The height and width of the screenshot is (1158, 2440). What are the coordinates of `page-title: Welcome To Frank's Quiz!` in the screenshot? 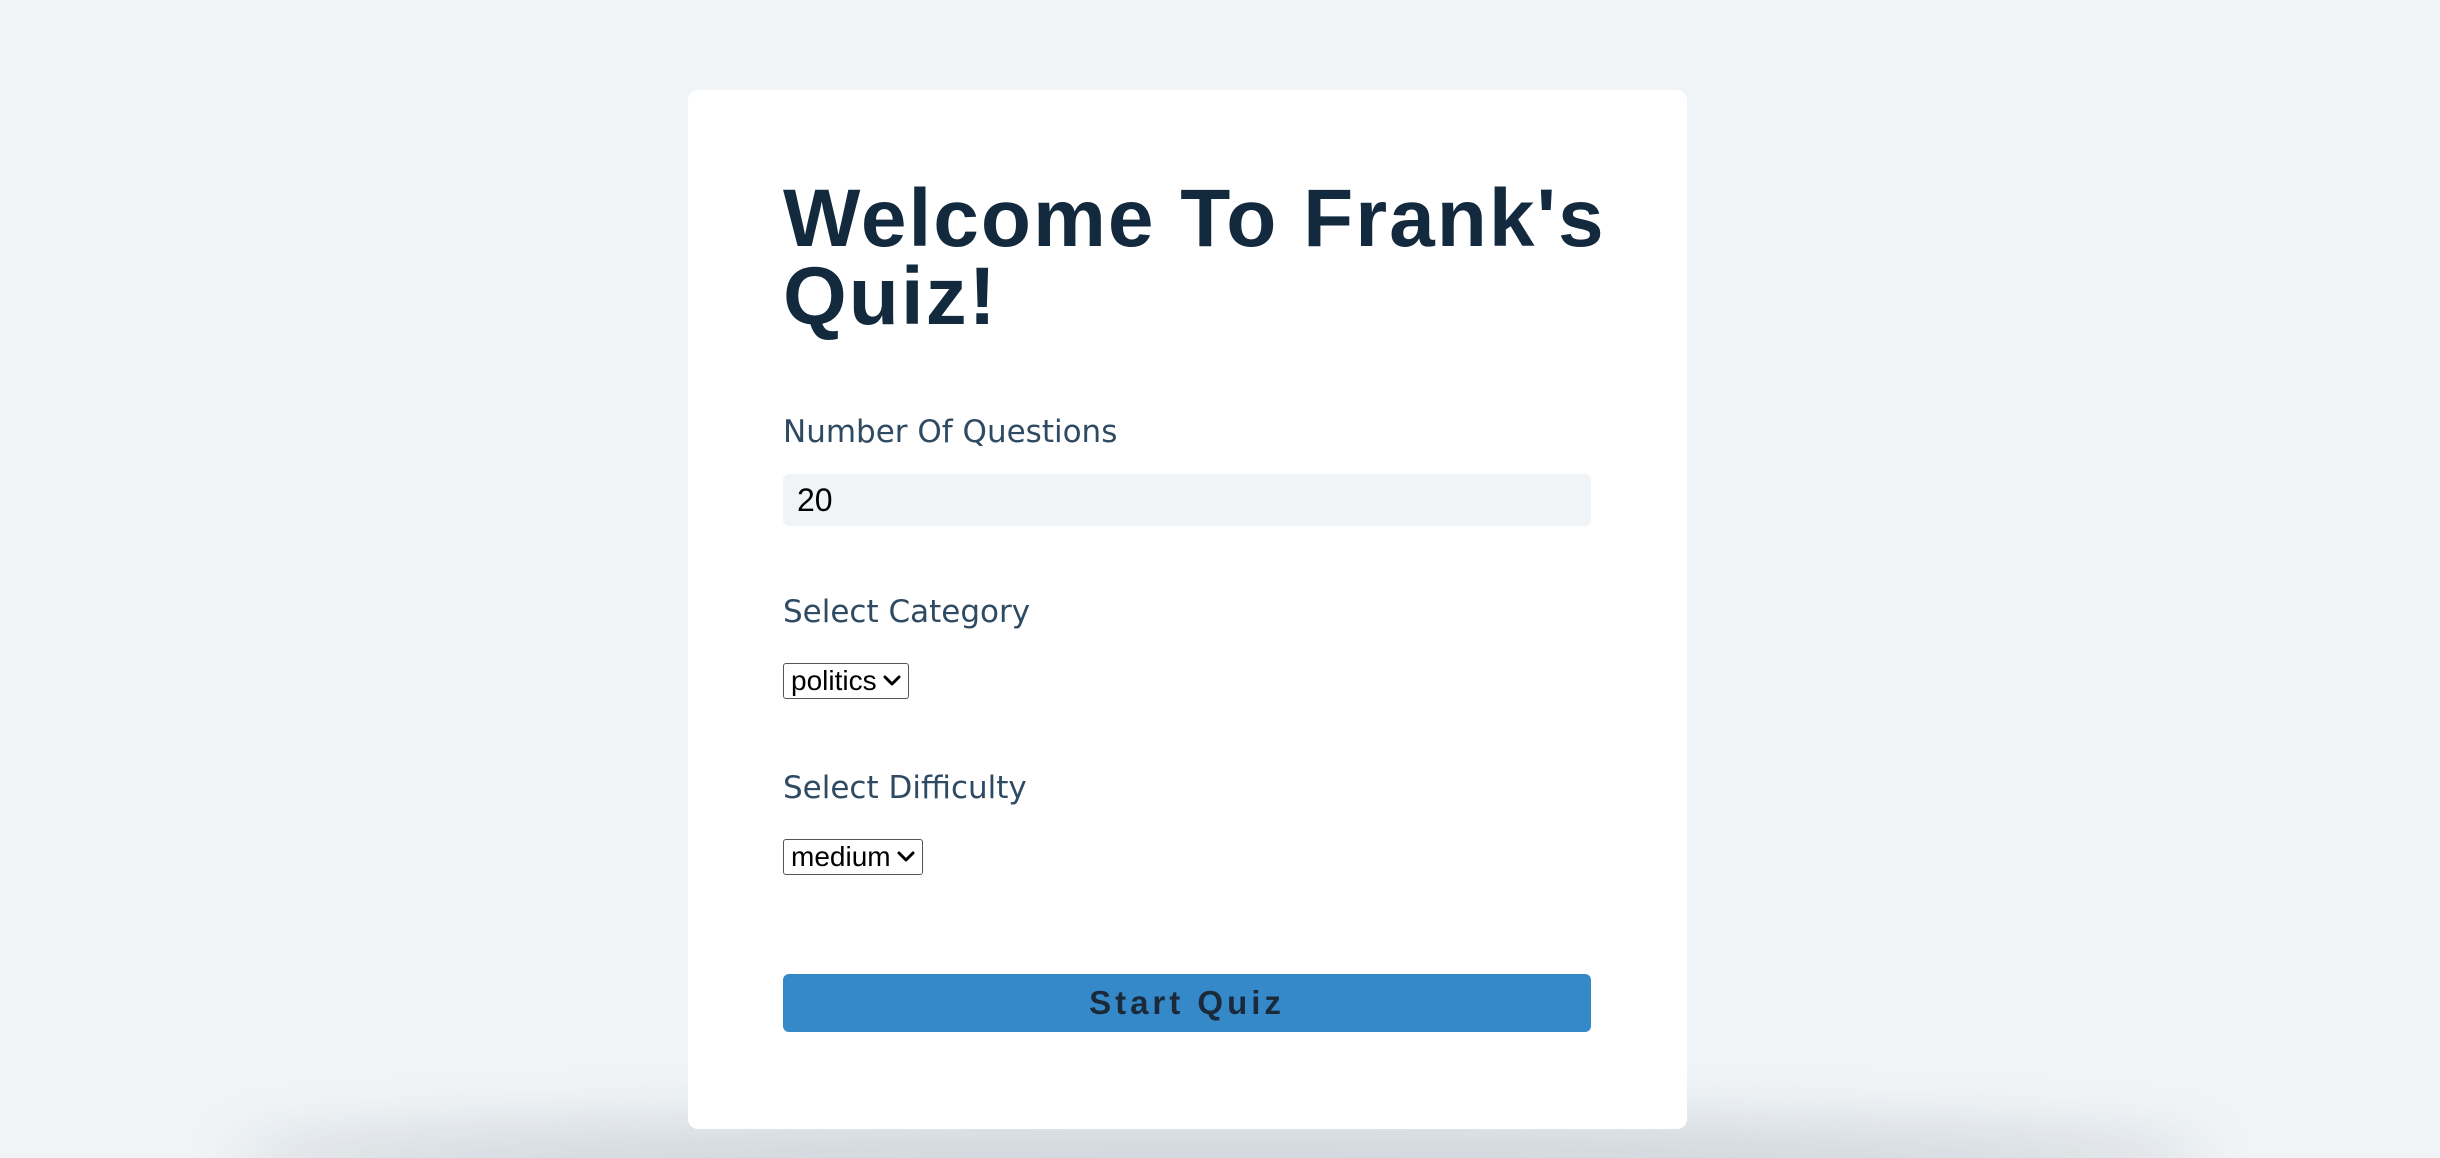 It's located at (1194, 257).